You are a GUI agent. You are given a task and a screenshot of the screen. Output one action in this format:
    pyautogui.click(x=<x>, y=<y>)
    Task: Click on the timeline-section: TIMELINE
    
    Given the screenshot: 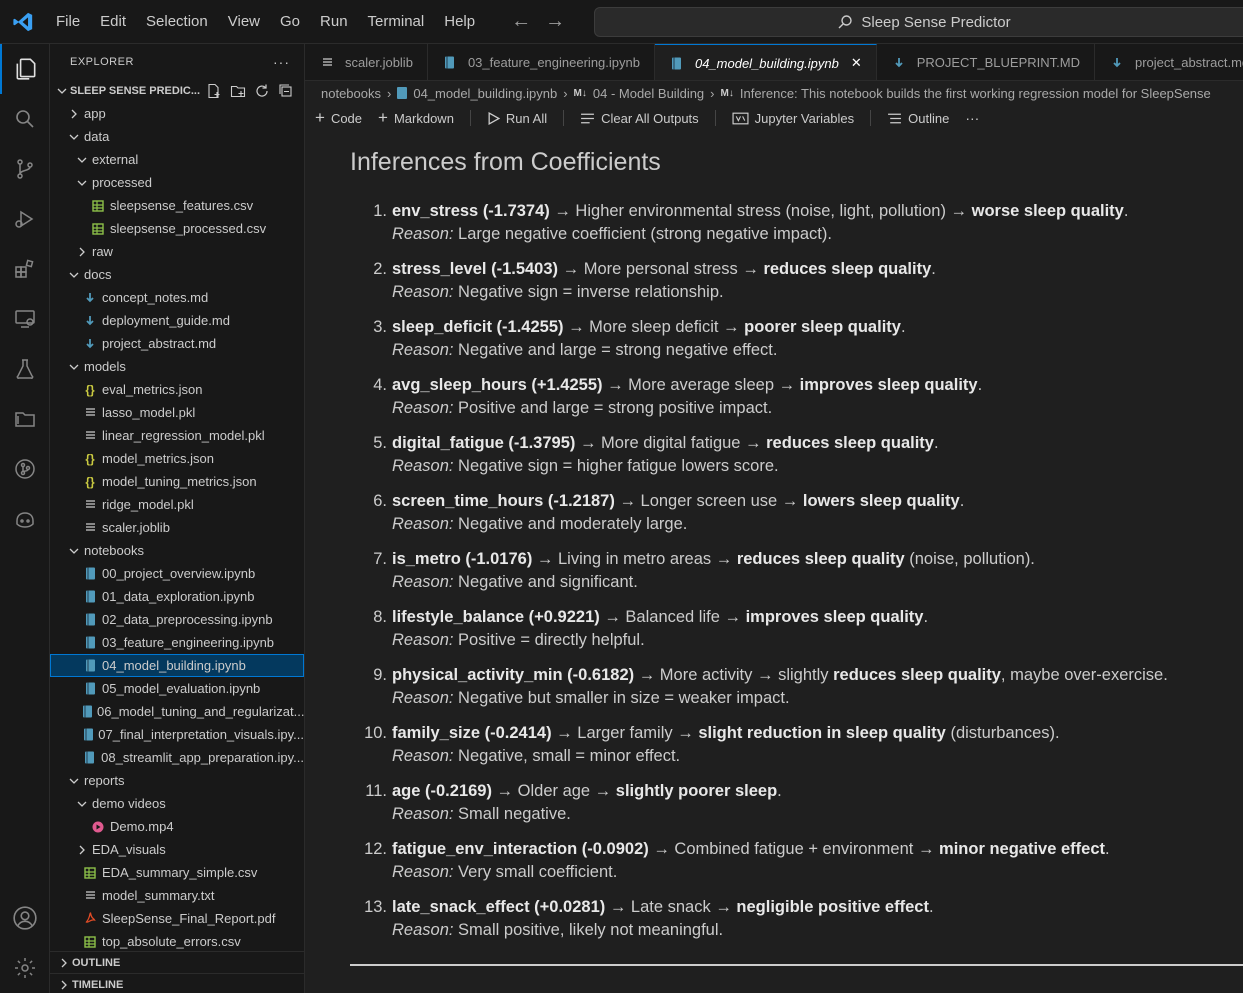 What is the action you would take?
    pyautogui.click(x=177, y=983)
    